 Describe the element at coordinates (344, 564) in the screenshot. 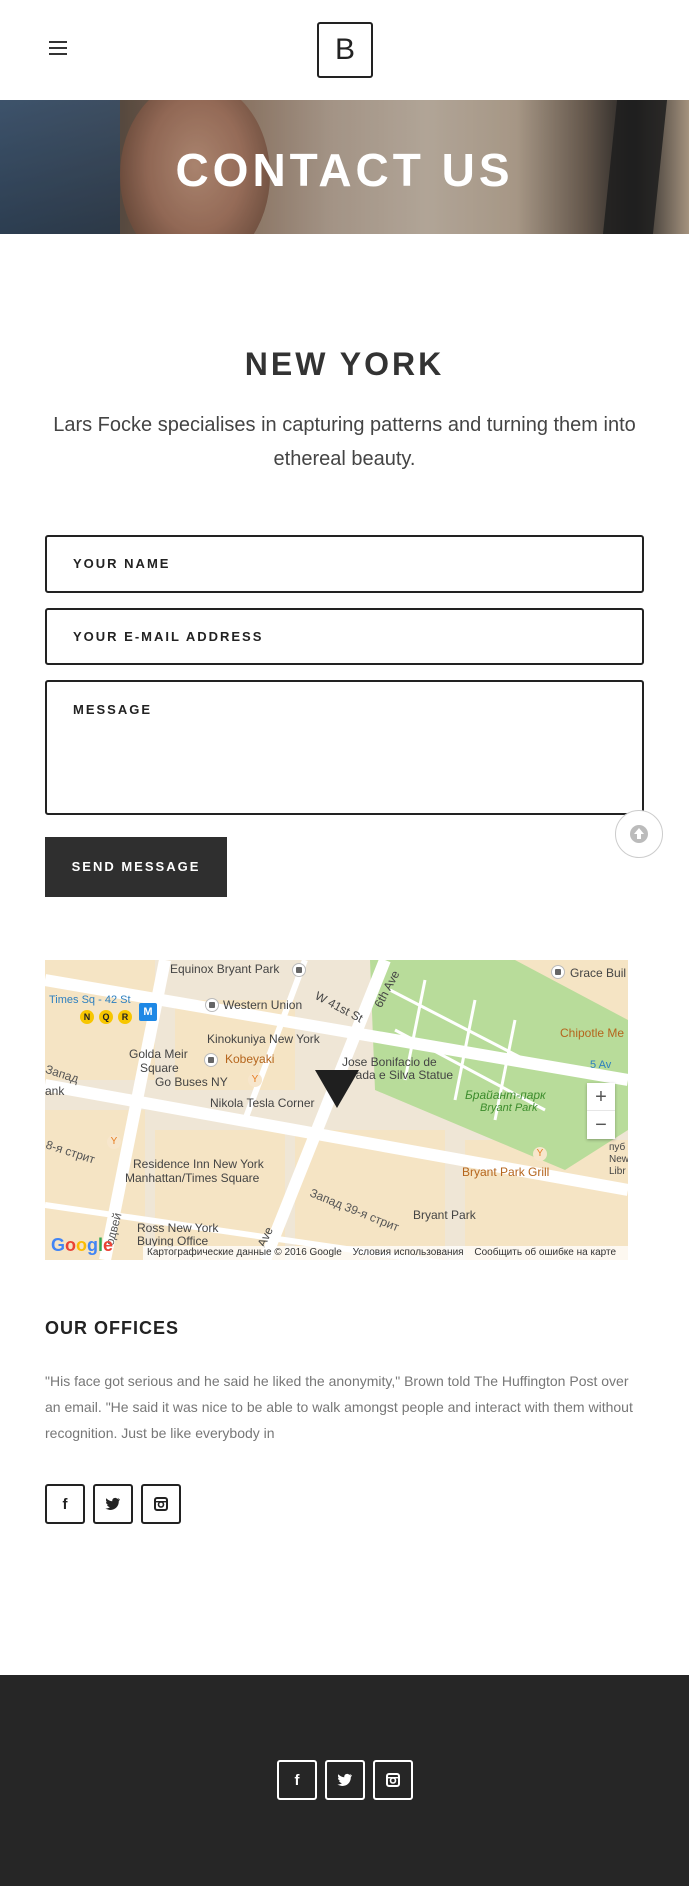

I see `name-input: YOUR NAME` at that location.